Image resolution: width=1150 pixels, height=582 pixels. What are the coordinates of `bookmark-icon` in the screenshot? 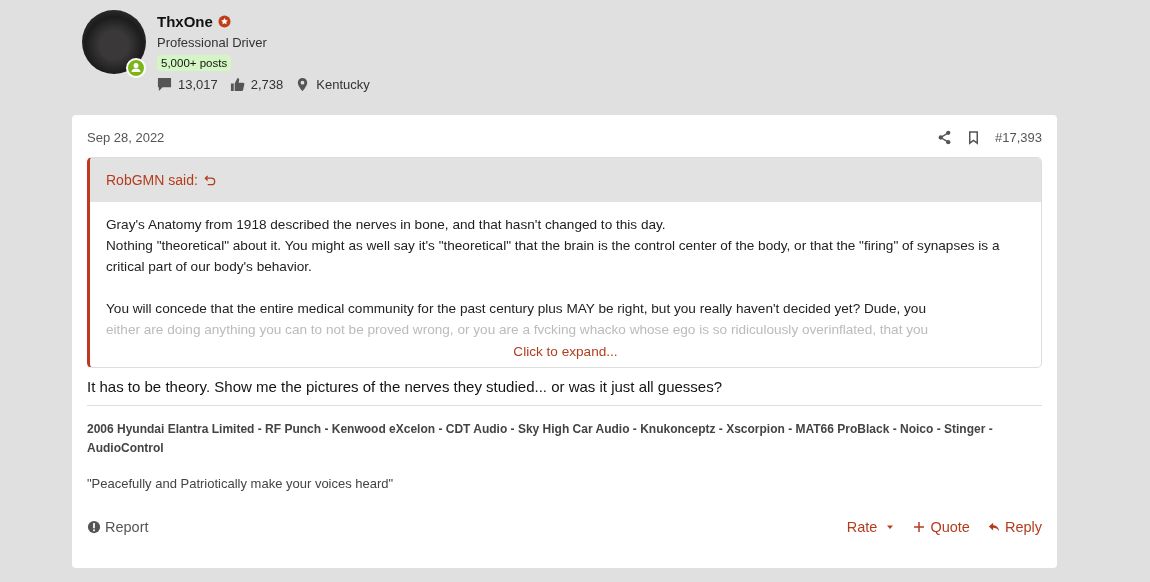 It's located at (973, 137).